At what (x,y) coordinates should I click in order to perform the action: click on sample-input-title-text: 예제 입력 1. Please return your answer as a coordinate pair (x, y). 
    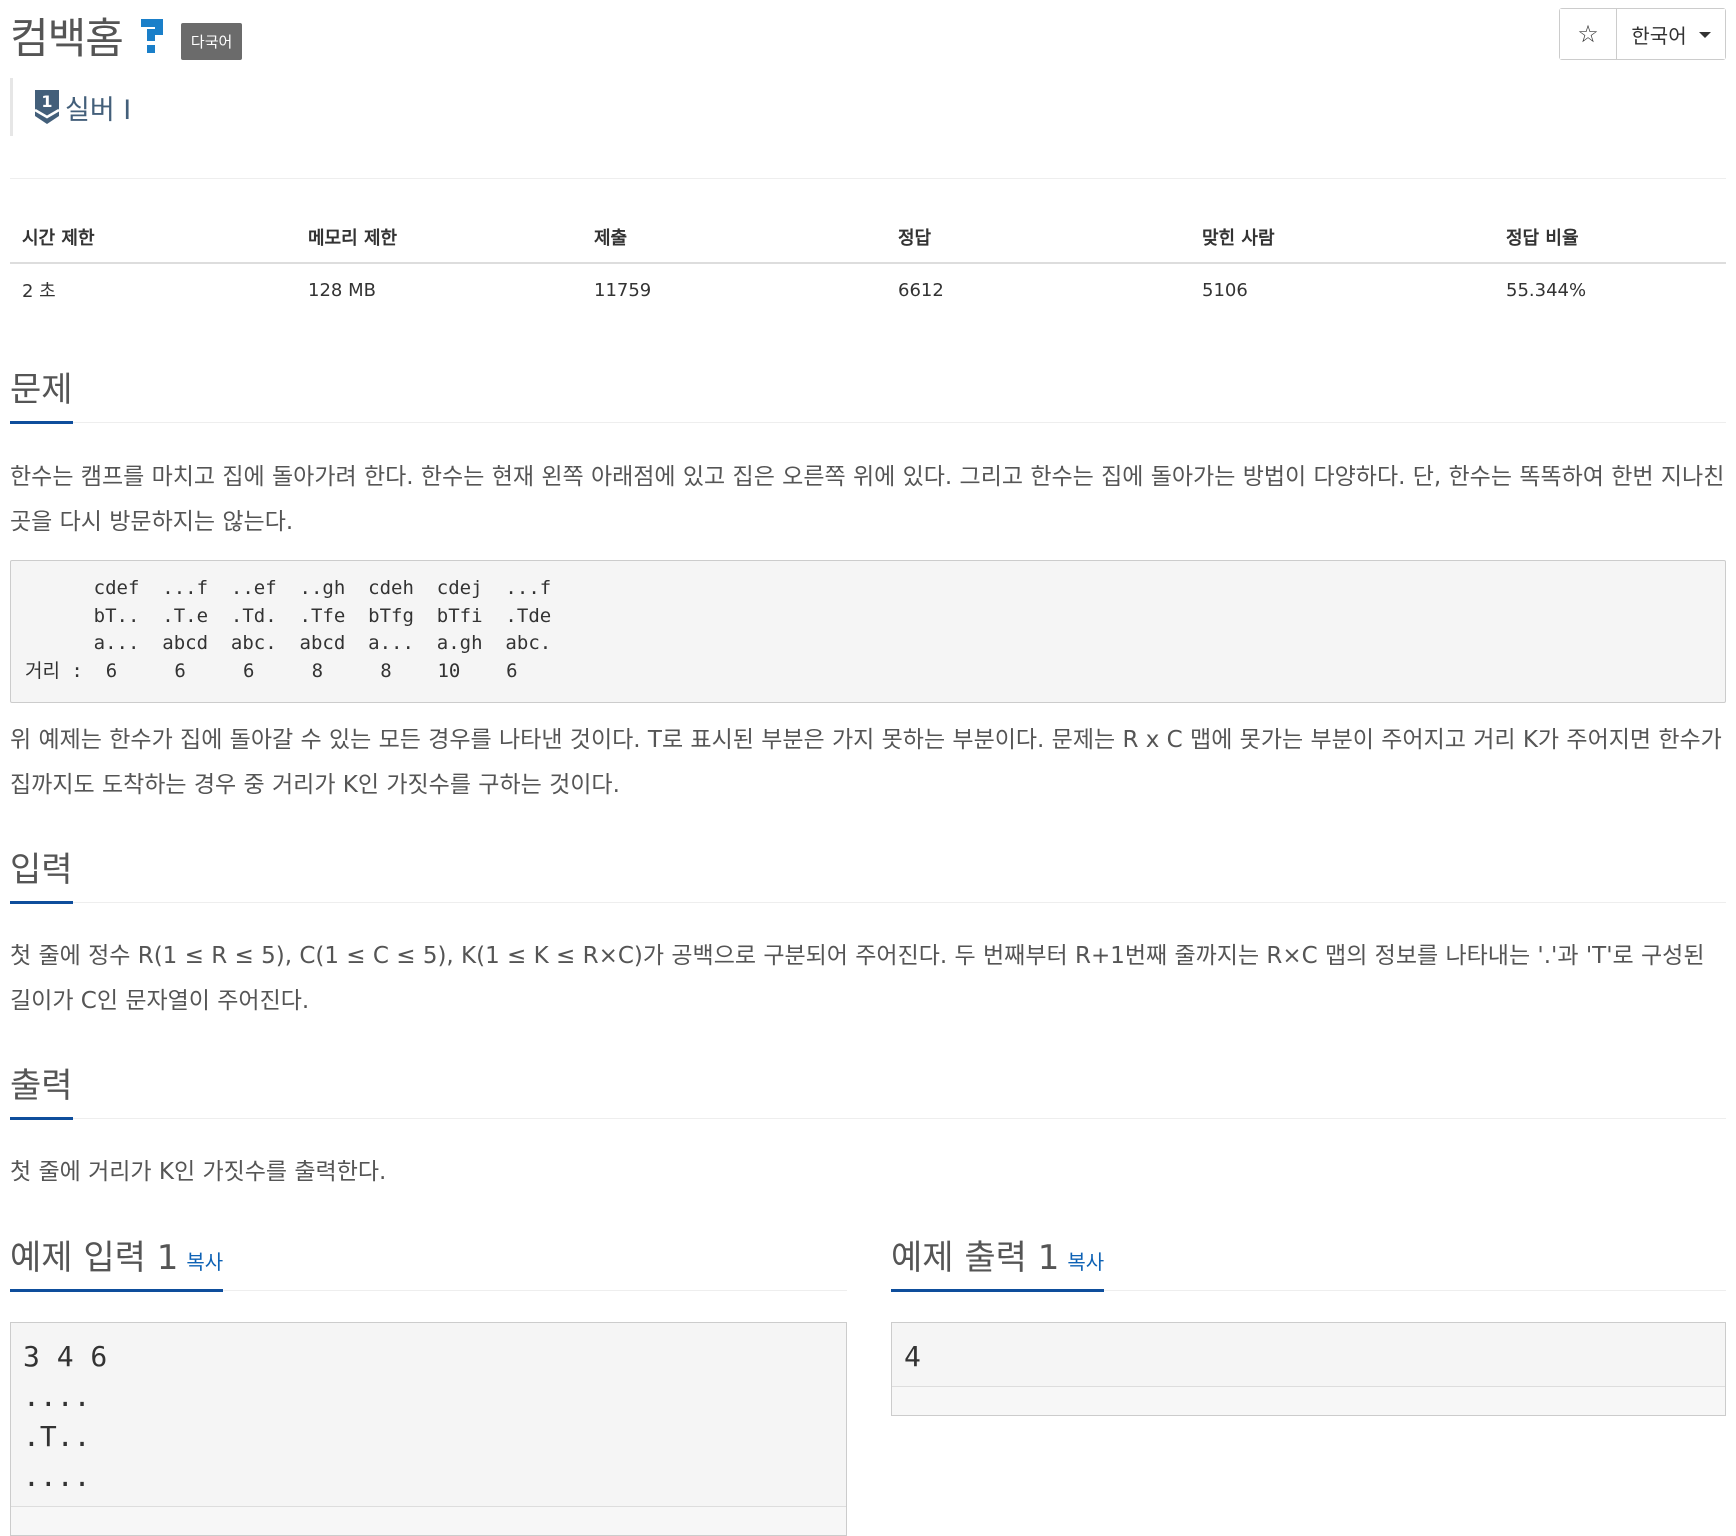
    Looking at the image, I should click on (94, 1258).